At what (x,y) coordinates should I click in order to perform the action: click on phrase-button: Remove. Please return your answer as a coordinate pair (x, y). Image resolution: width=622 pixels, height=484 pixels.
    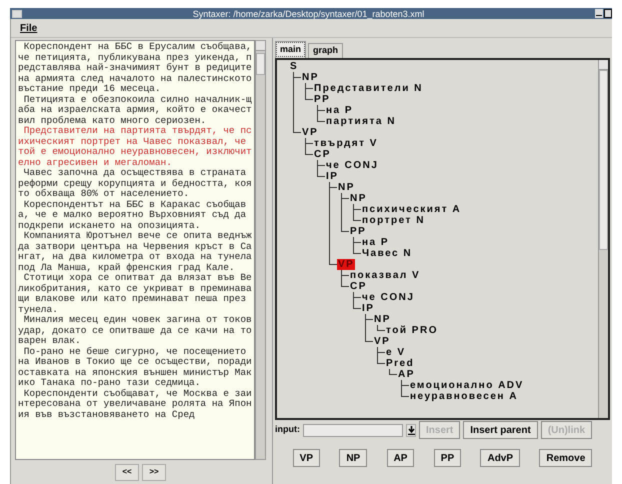
    Looking at the image, I should click on (565, 458).